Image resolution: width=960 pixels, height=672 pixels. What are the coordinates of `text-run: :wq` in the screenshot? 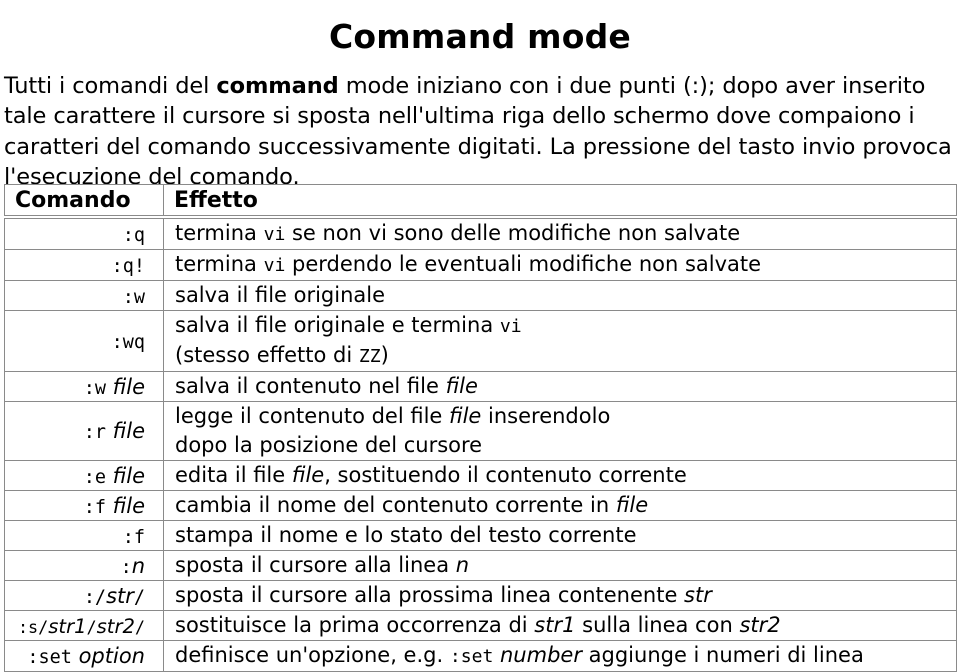 It's located at (128, 342).